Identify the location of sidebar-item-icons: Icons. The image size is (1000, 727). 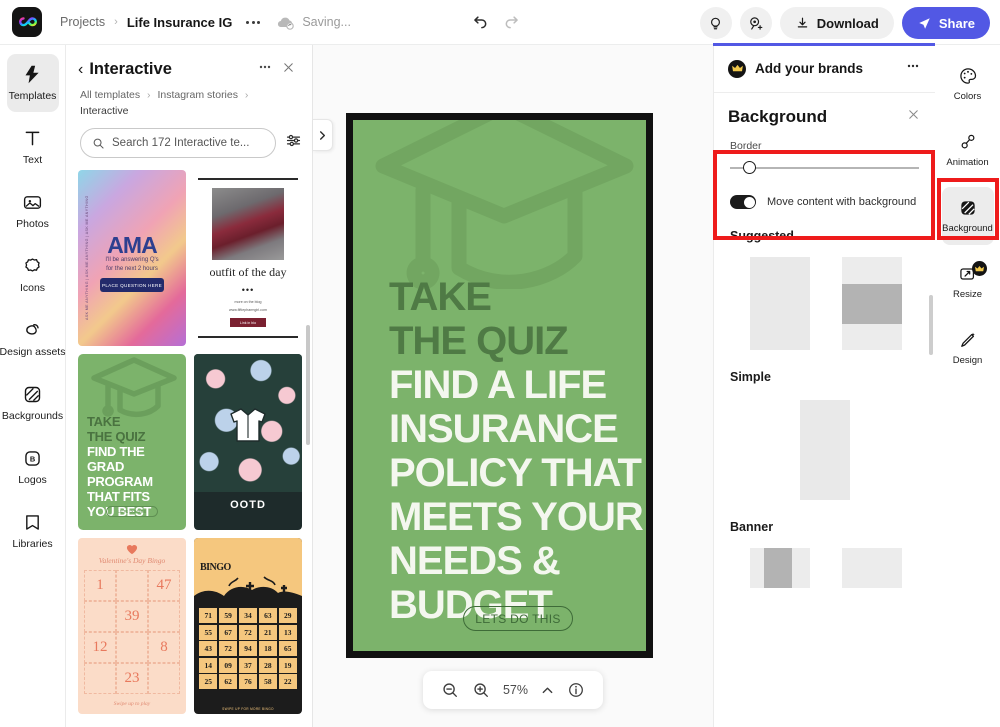
(33, 275).